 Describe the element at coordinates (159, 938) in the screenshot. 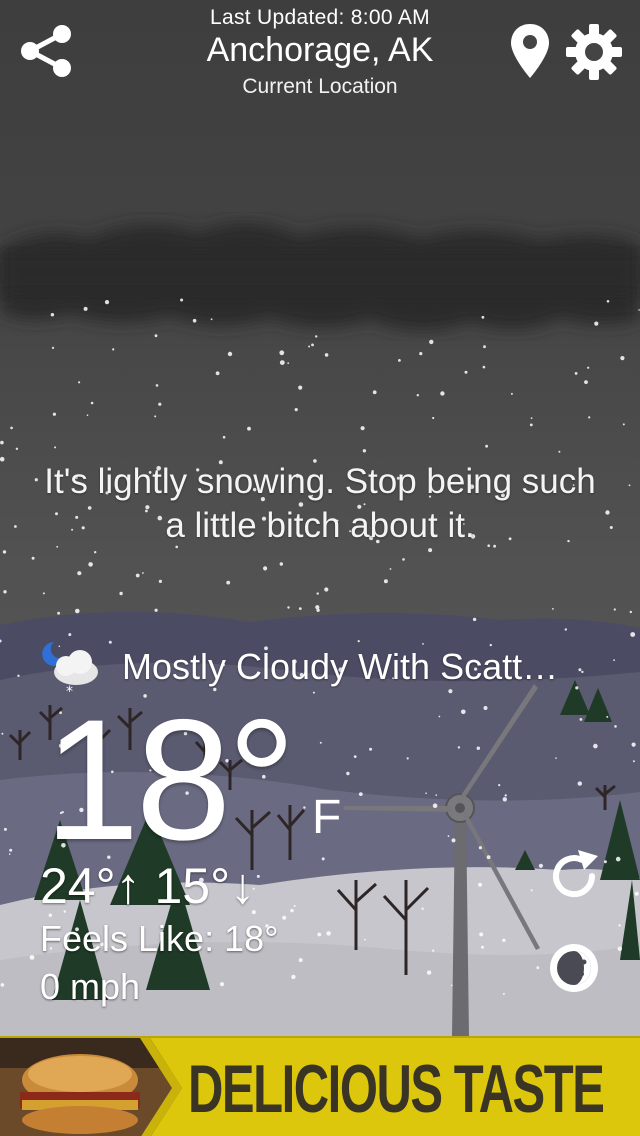

I see `feels-like: Feels Like: 18°` at that location.